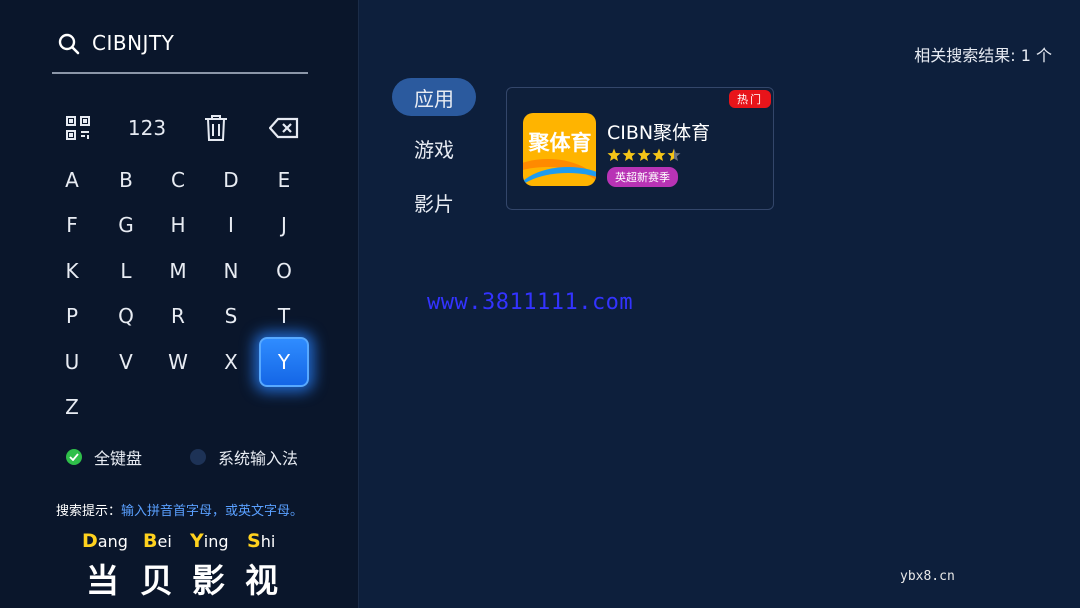 The width and height of the screenshot is (1080, 608). I want to click on key-u: U, so click(72, 362).